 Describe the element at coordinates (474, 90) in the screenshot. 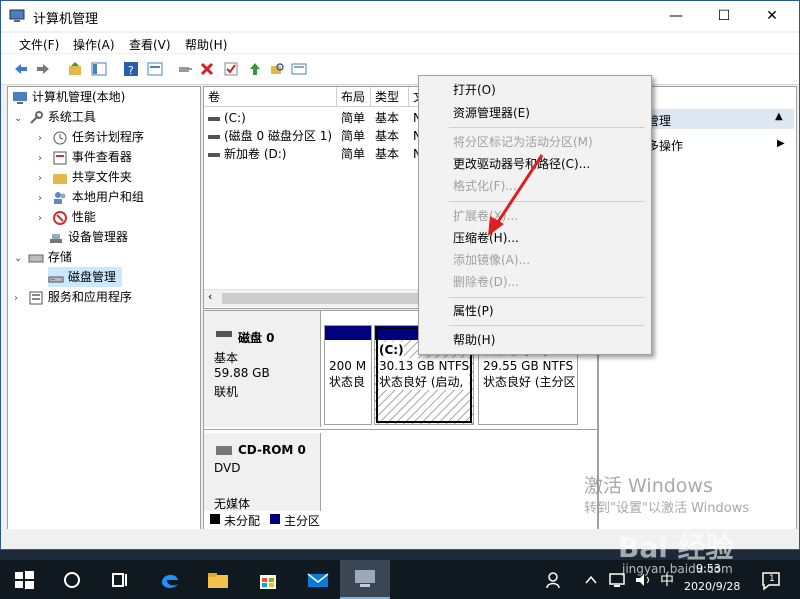

I see `menu-item-open: 打开(O)` at that location.